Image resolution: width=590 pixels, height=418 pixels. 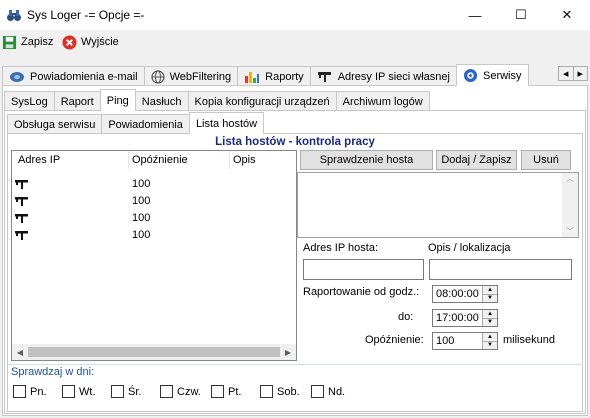 I want to click on day-checkbox-mon: Pn., so click(x=30, y=391).